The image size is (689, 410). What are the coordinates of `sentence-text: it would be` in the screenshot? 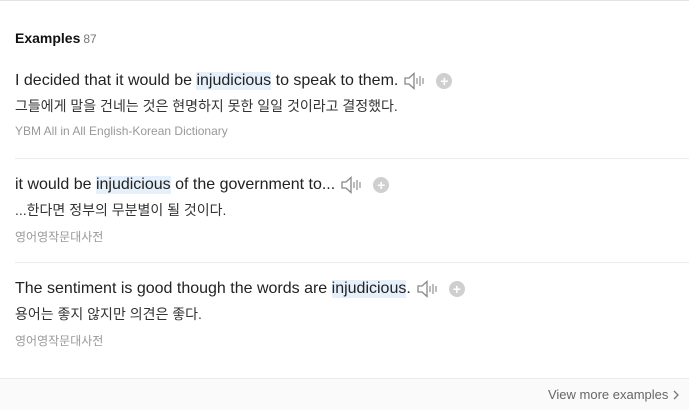 It's located at (55, 184).